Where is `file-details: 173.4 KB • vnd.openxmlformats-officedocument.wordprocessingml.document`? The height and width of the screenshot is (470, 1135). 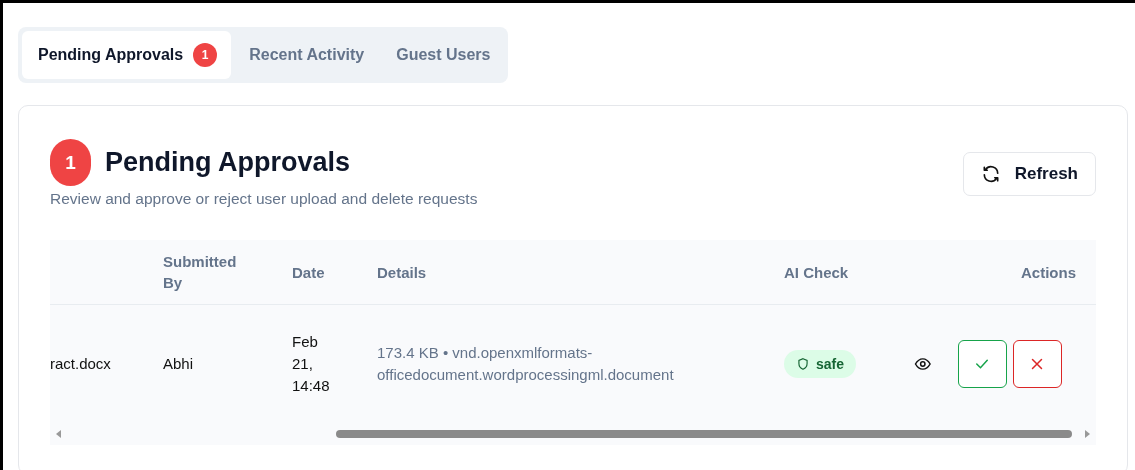
file-details: 173.4 KB • vnd.openxmlformats-officedocument.wordprocessingml.document is located at coordinates (525, 363).